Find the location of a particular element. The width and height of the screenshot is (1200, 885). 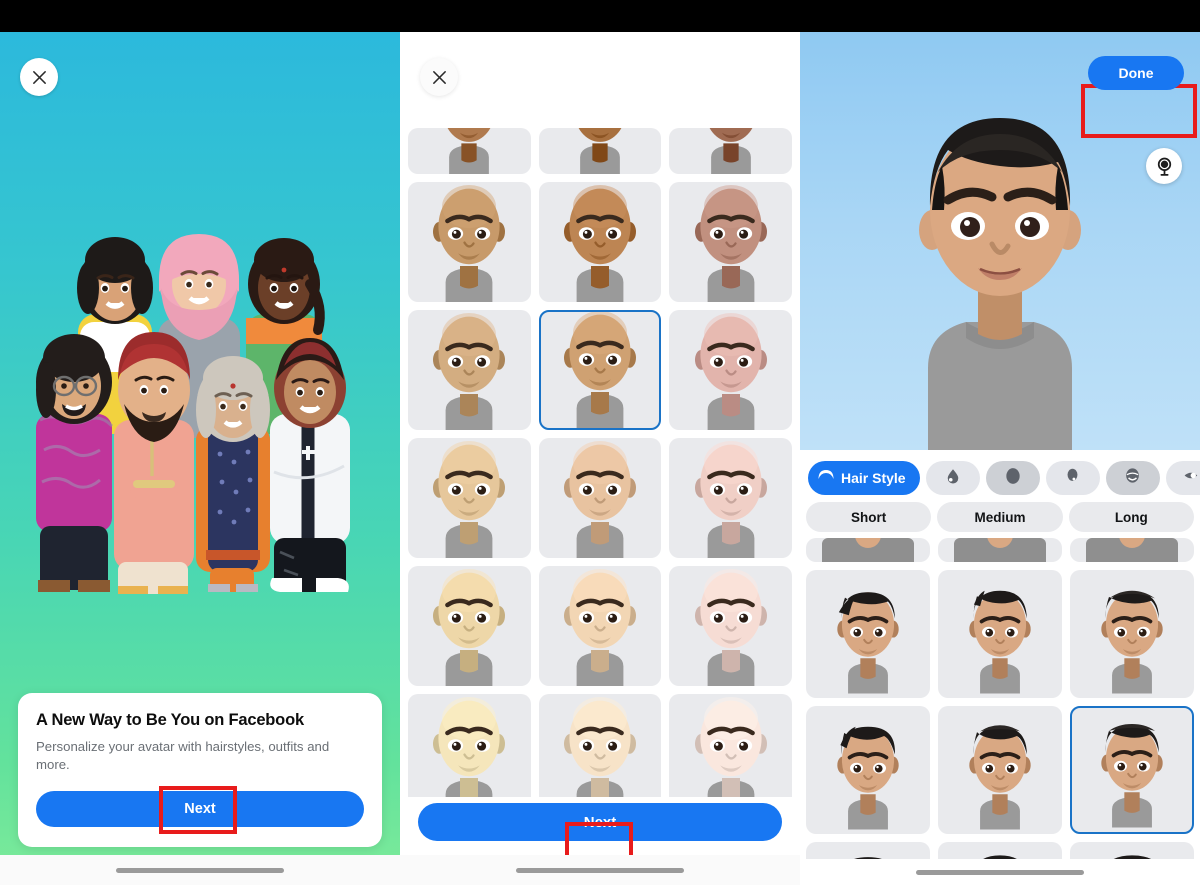

page-title: A New Way to Be You on Facebook is located at coordinates (170, 719).